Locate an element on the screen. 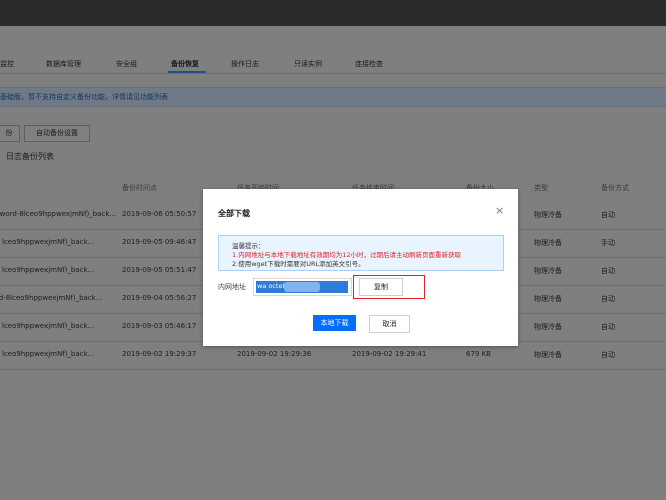 The image size is (666, 500). highlight-annotation-box is located at coordinates (389, 287).